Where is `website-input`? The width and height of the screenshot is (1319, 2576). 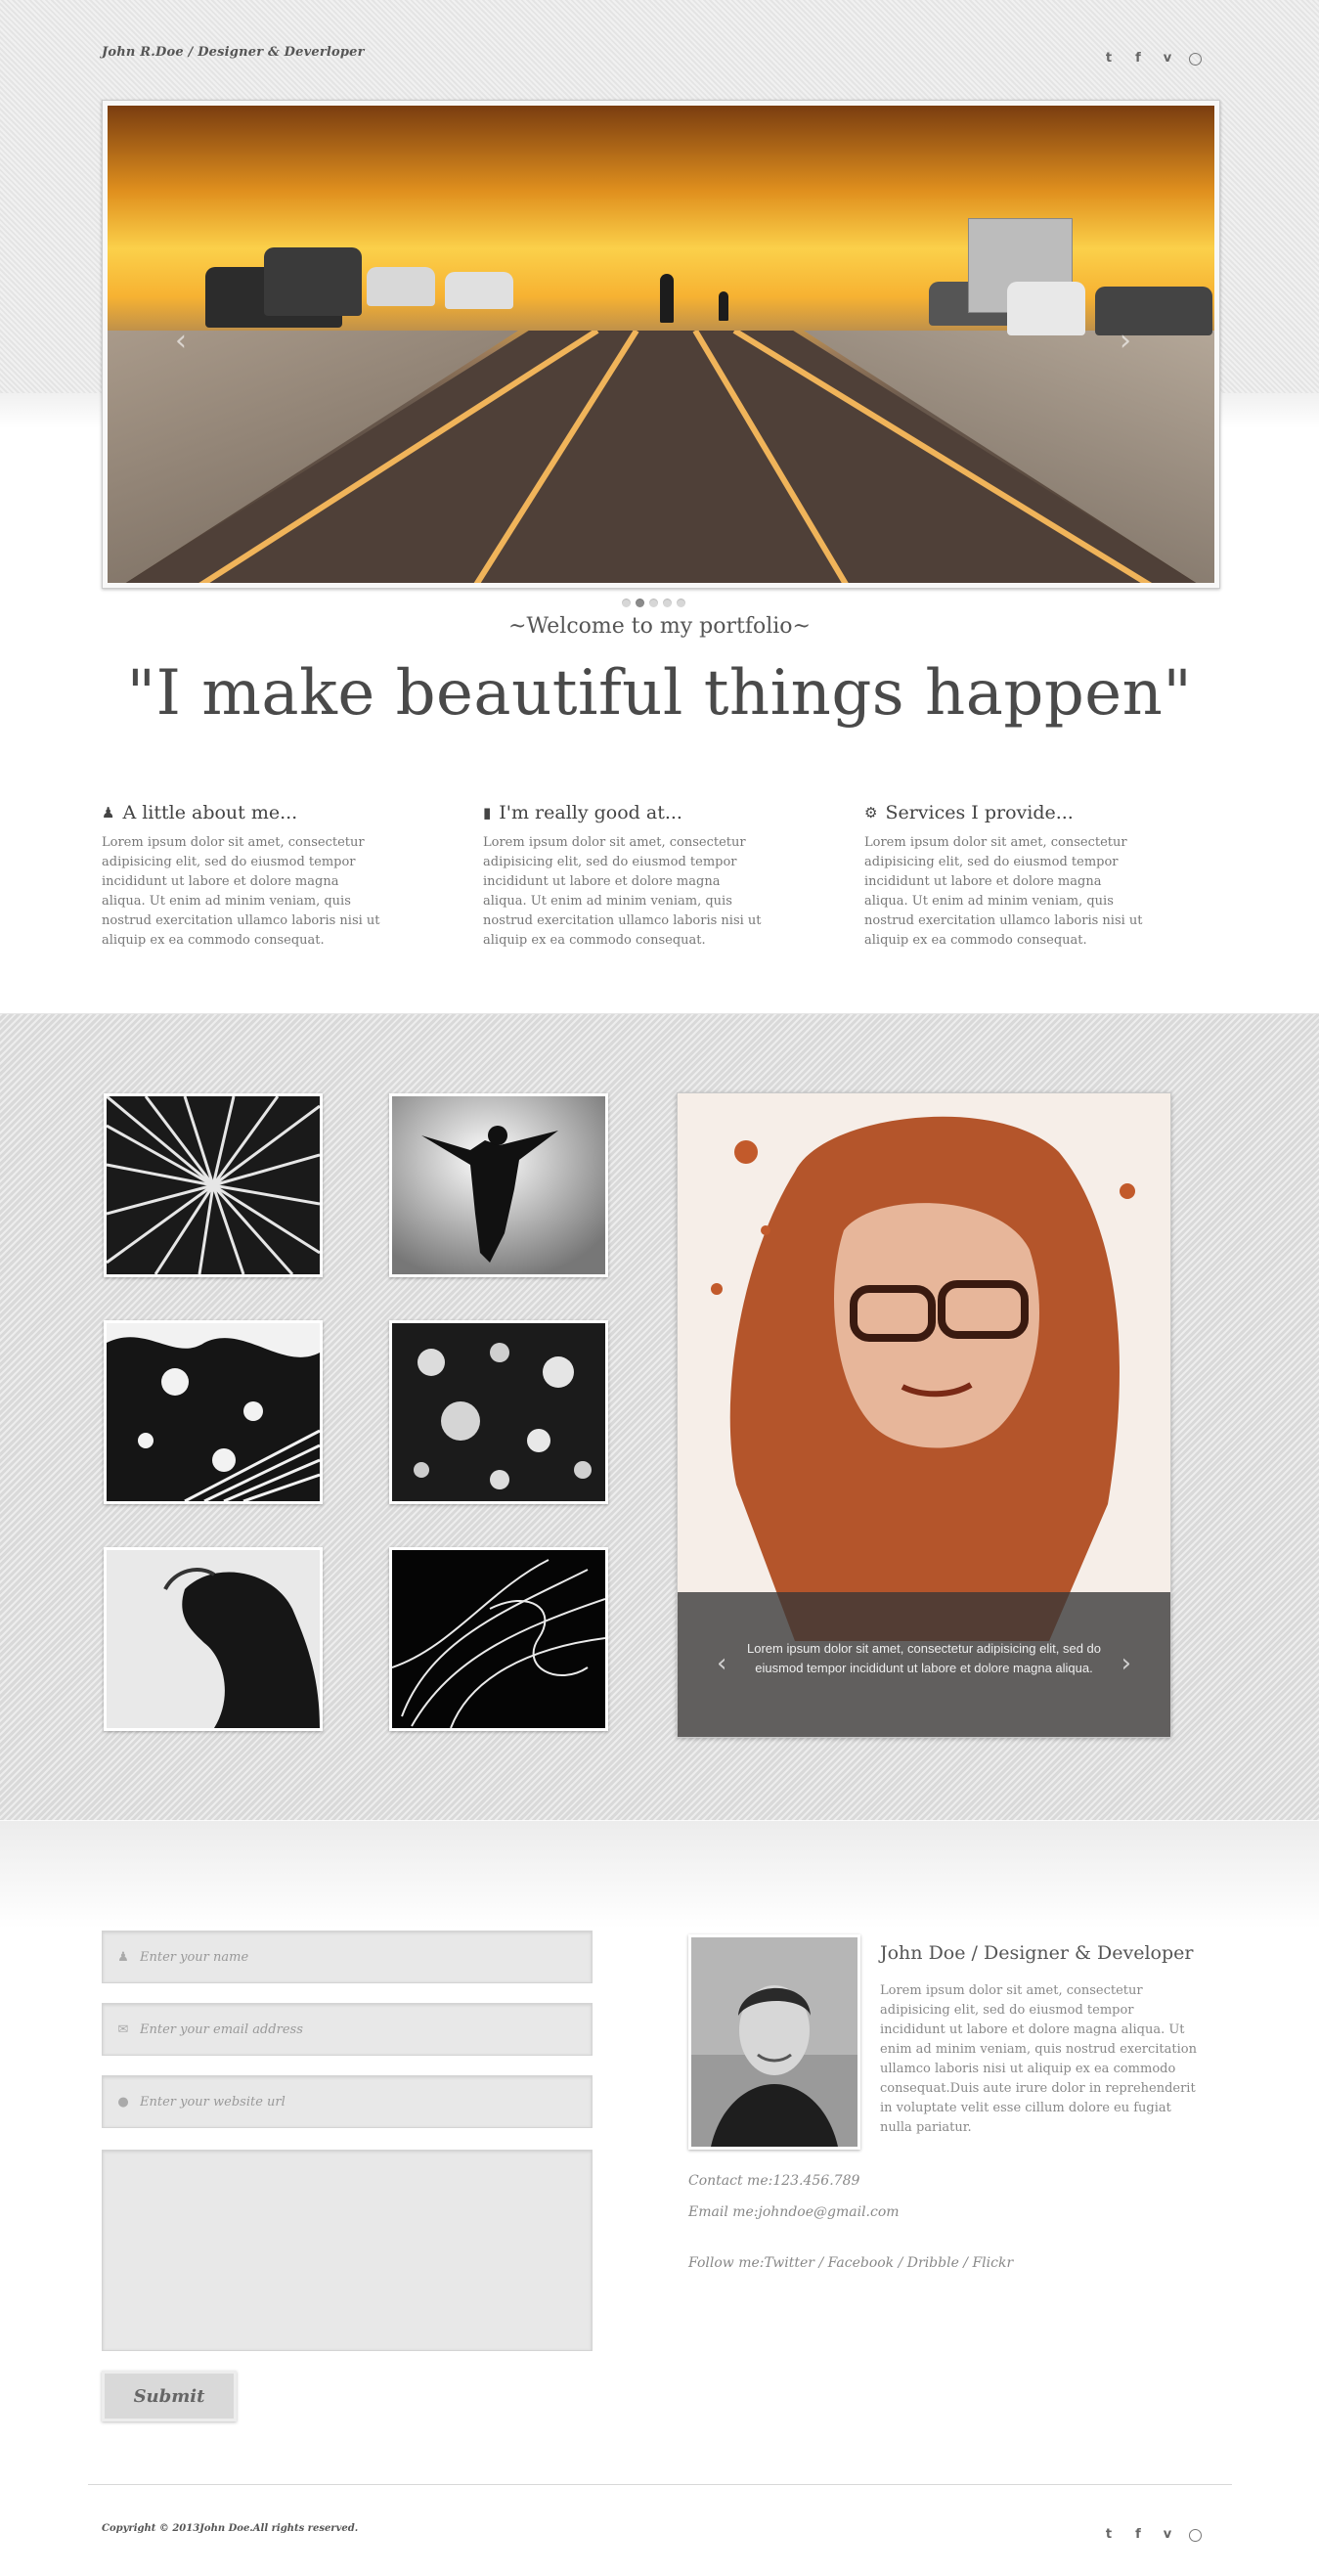
website-input is located at coordinates (355, 2101).